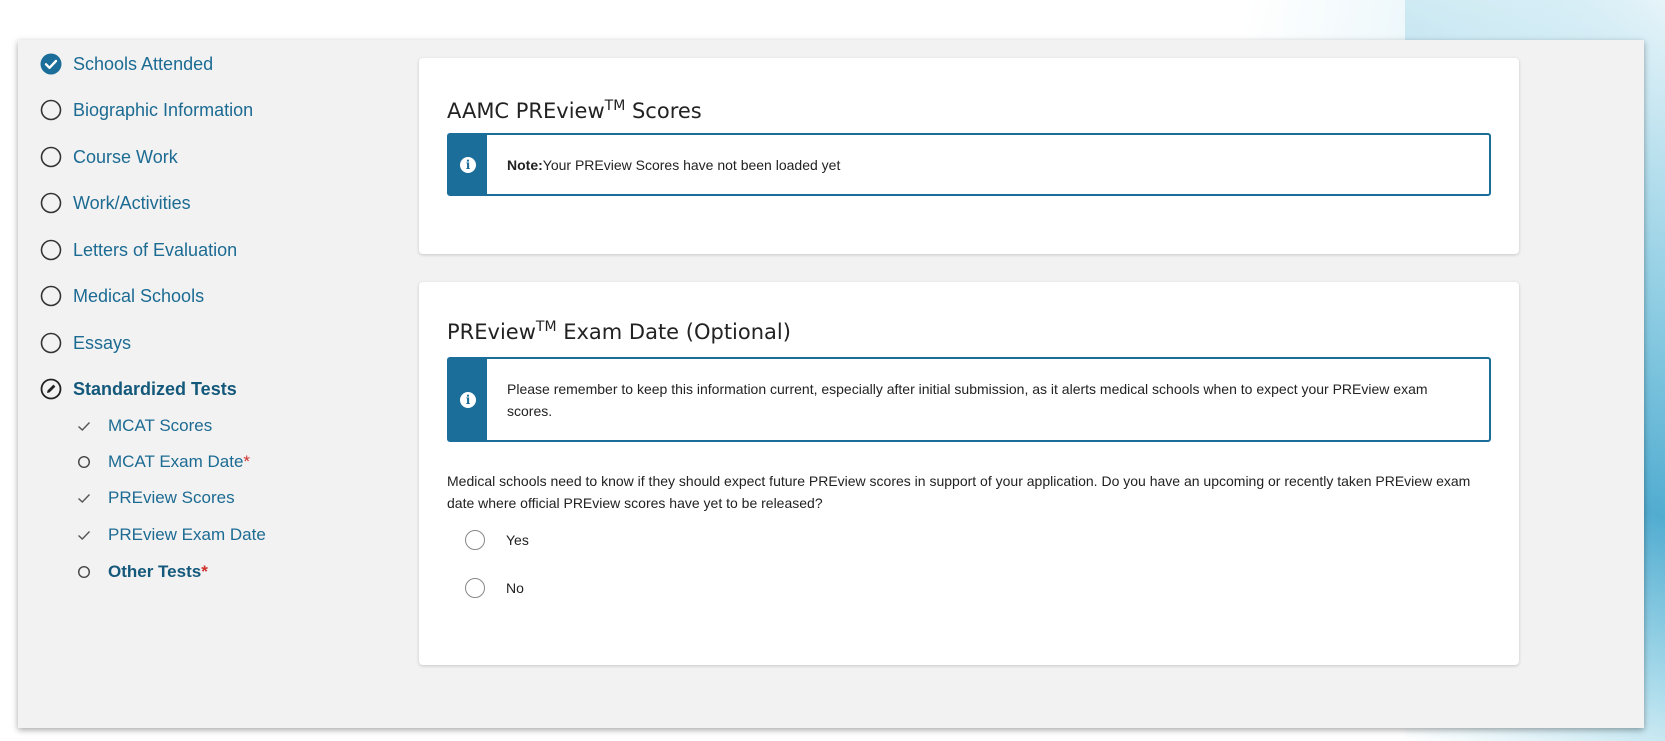  Describe the element at coordinates (494, 588) in the screenshot. I see `radio-option-no: No` at that location.